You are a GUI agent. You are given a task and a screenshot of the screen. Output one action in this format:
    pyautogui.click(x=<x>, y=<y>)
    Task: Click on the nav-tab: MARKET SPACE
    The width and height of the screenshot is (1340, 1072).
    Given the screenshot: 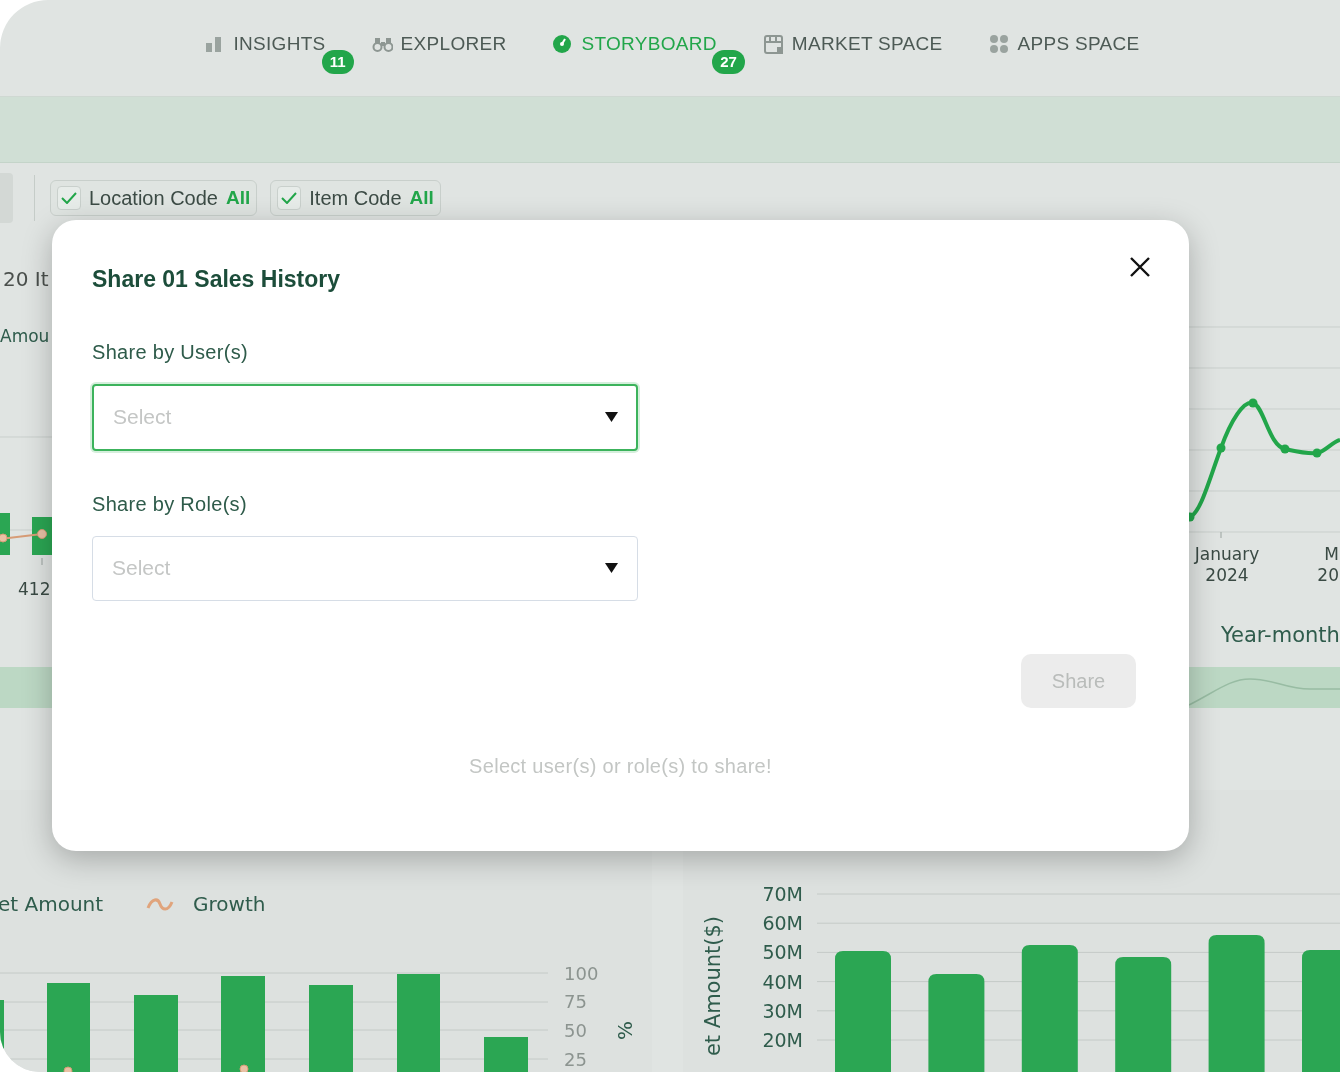 What is the action you would take?
    pyautogui.click(x=852, y=44)
    